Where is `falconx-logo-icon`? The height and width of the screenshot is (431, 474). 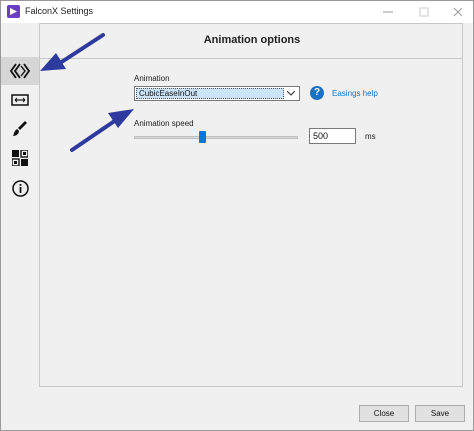 falconx-logo-icon is located at coordinates (20, 71).